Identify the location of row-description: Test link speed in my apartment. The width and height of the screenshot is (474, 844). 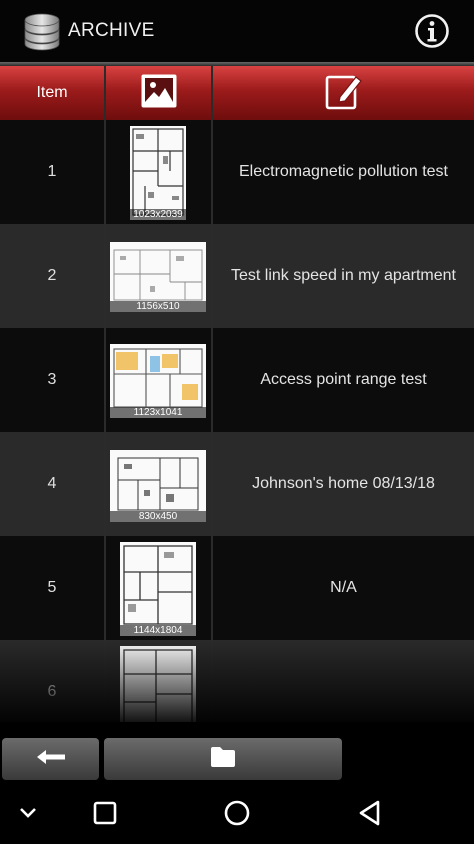
(343, 275).